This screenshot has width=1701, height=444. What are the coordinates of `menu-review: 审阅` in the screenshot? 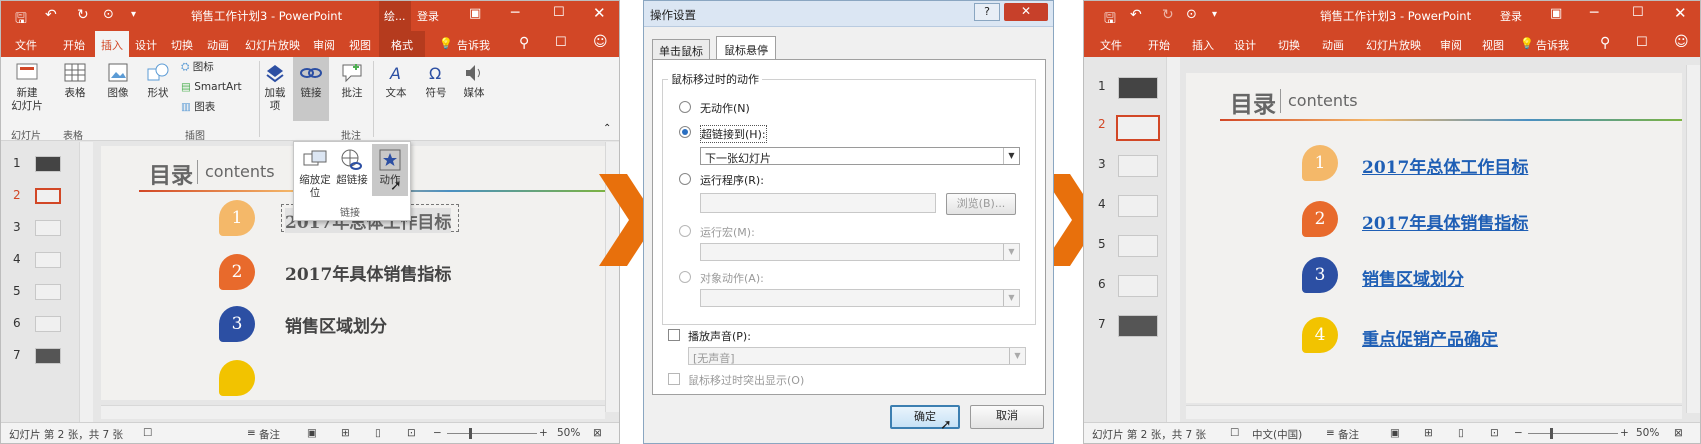 It's located at (1451, 45).